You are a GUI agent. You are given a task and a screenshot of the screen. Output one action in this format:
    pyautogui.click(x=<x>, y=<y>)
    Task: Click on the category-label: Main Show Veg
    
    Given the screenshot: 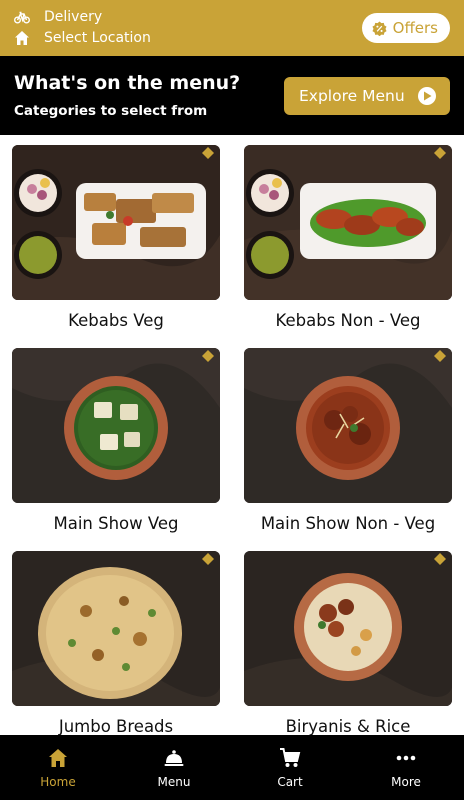 What is the action you would take?
    pyautogui.click(x=116, y=523)
    